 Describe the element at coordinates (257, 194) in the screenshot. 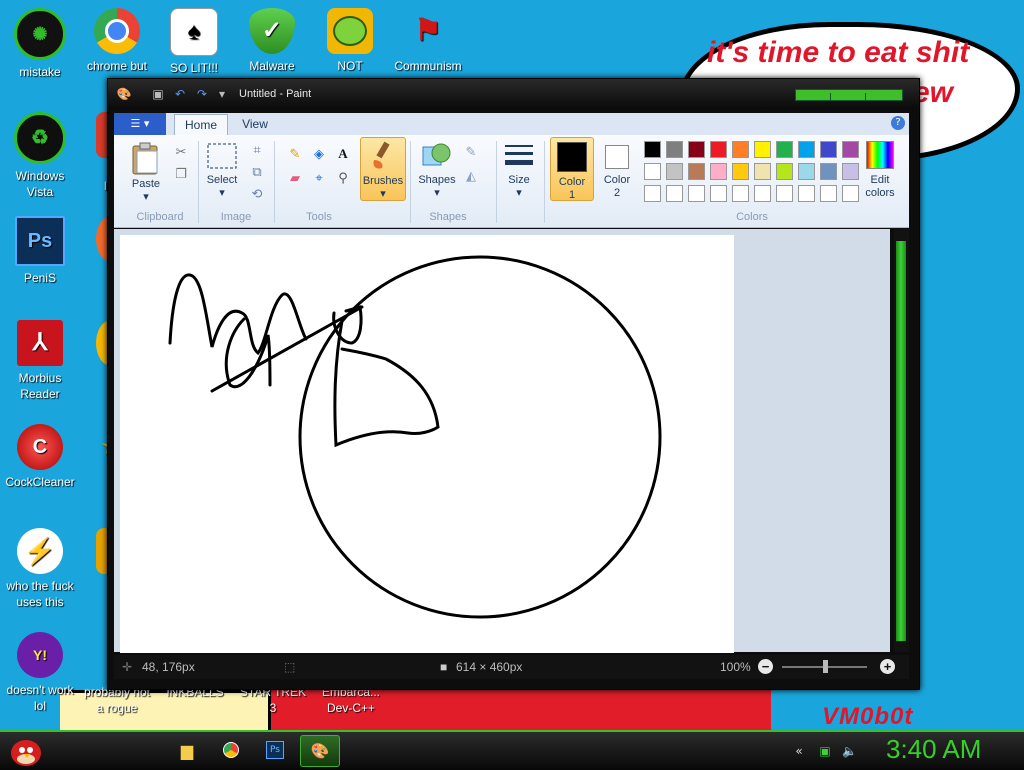

I see `rotate-icon: ⟲` at that location.